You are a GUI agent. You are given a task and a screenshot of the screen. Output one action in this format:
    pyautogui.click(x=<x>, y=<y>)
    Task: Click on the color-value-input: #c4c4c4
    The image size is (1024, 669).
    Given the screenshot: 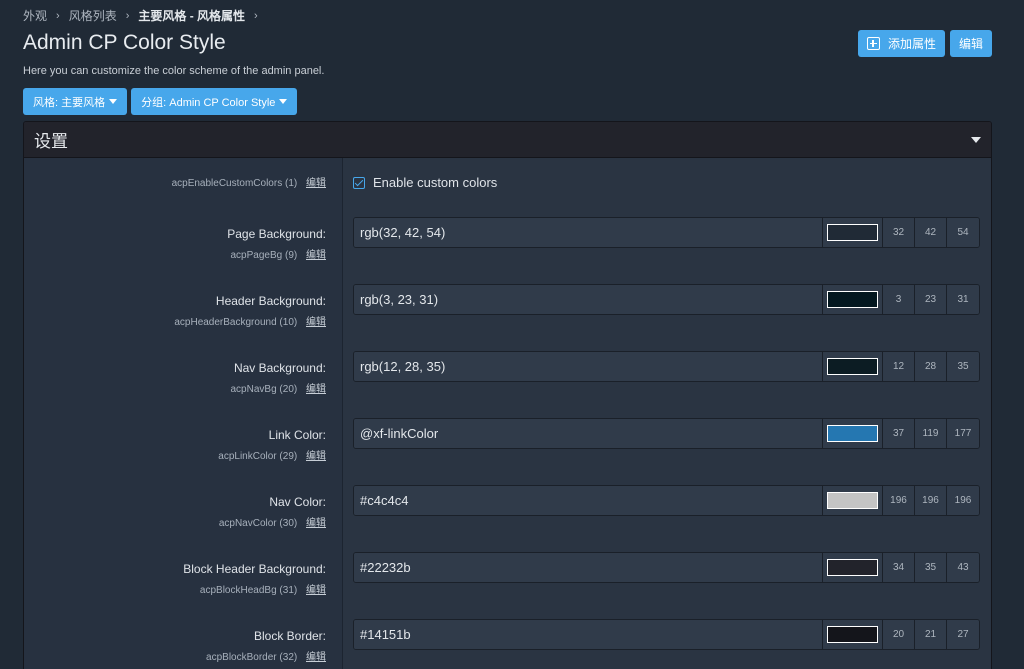 What is the action you would take?
    pyautogui.click(x=588, y=500)
    